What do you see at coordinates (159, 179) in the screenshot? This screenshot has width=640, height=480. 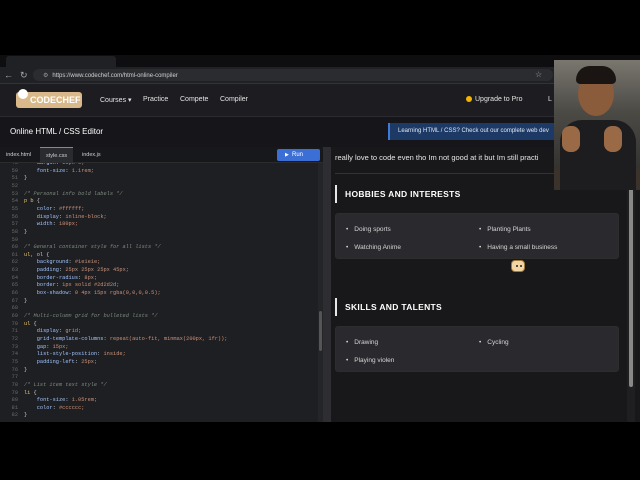 I see `code-line: 51}` at bounding box center [159, 179].